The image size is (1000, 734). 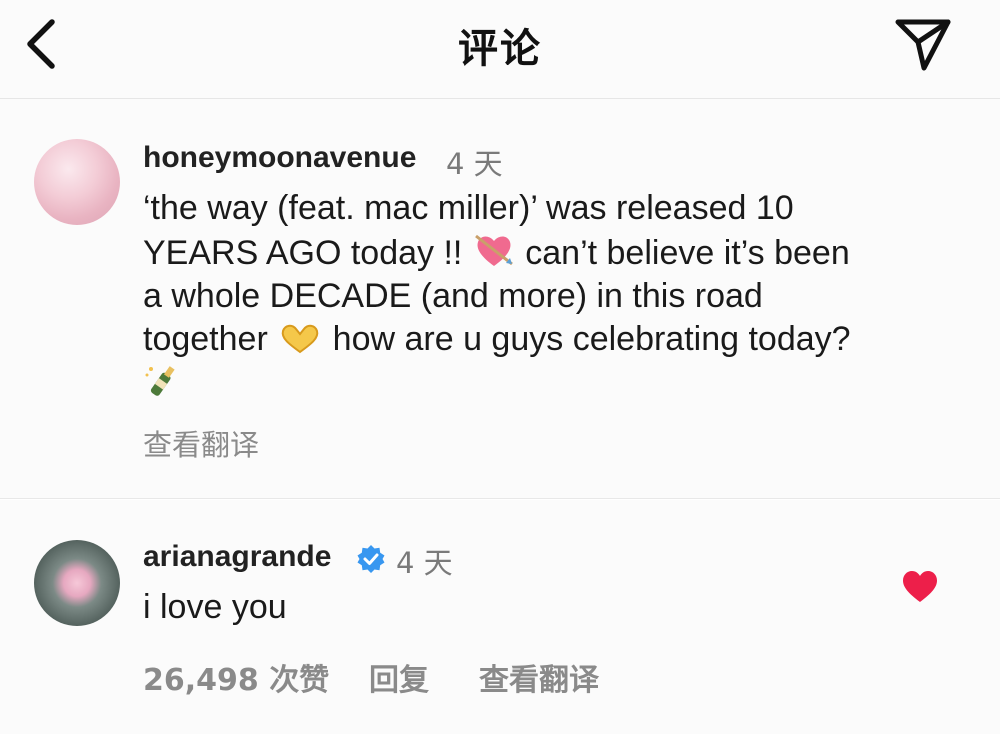 What do you see at coordinates (682, 253) in the screenshot?
I see `comment-text-segment: can’t believe it’s been` at bounding box center [682, 253].